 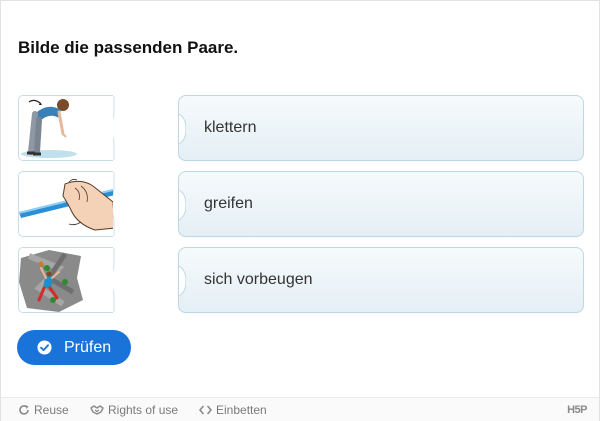 I want to click on handshake-icon, so click(x=97, y=410).